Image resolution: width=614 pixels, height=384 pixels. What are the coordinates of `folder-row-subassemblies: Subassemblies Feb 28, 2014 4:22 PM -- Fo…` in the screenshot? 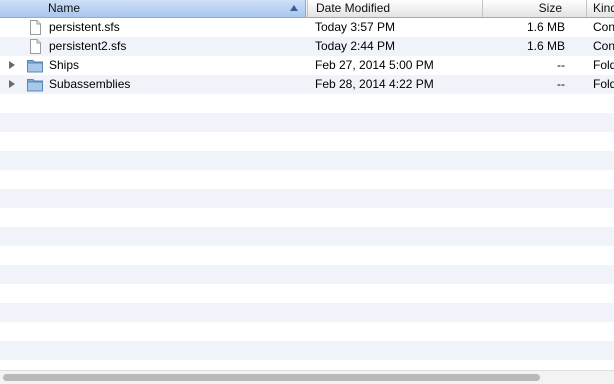 It's located at (307, 84).